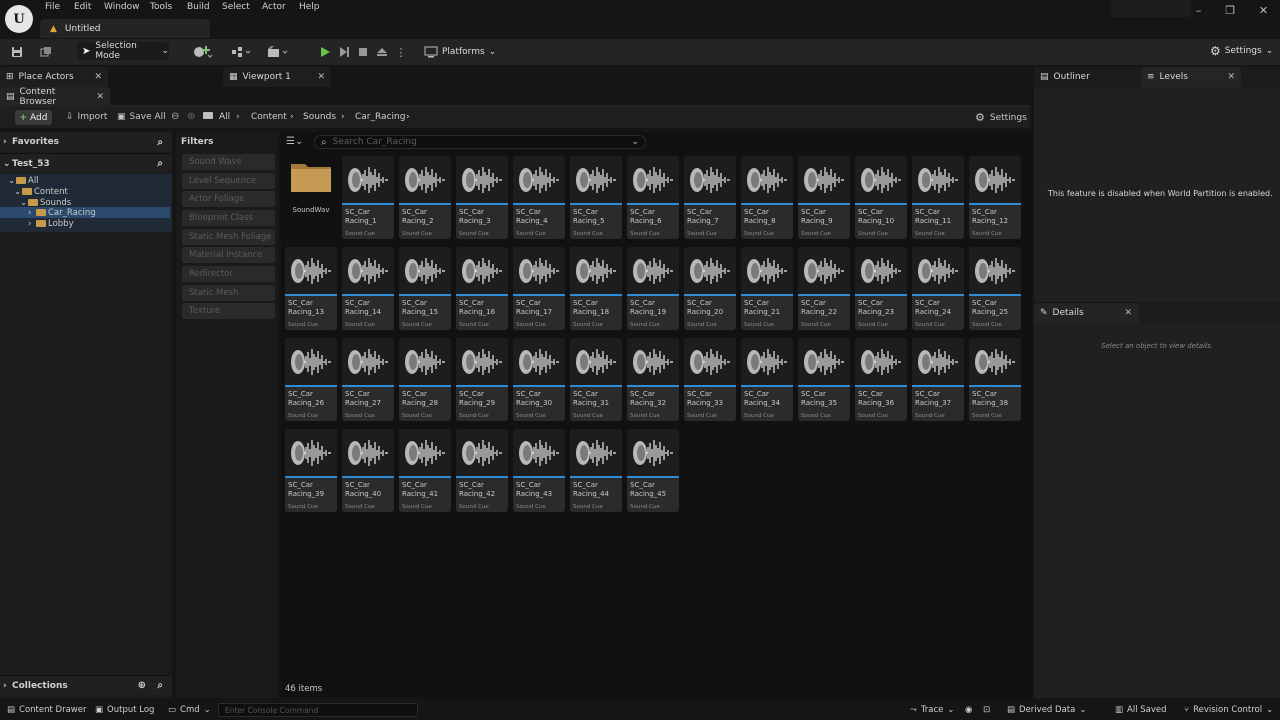  What do you see at coordinates (1199, 10) in the screenshot?
I see `minimize-icon: –` at bounding box center [1199, 10].